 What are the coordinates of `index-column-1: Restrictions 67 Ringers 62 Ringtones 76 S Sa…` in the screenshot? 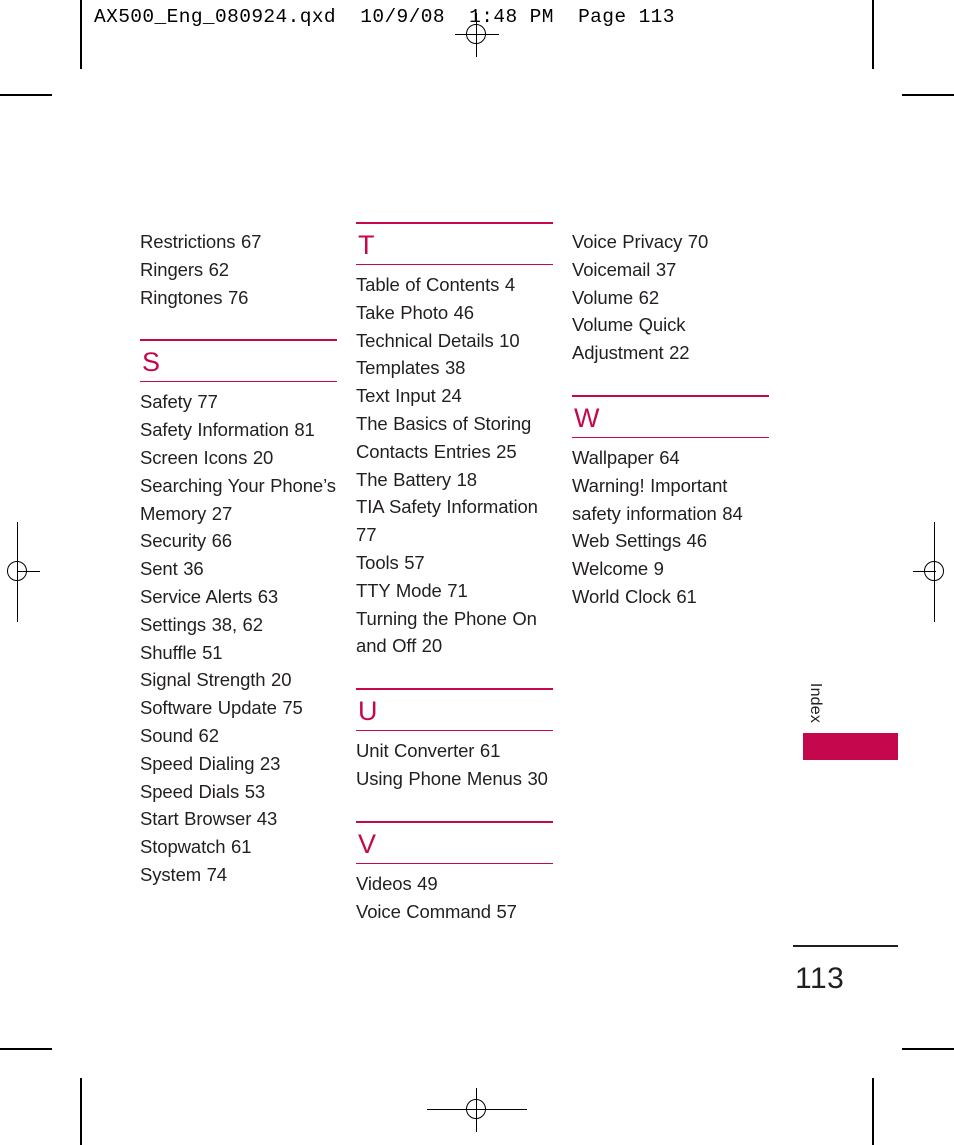 It's located at (238, 555).